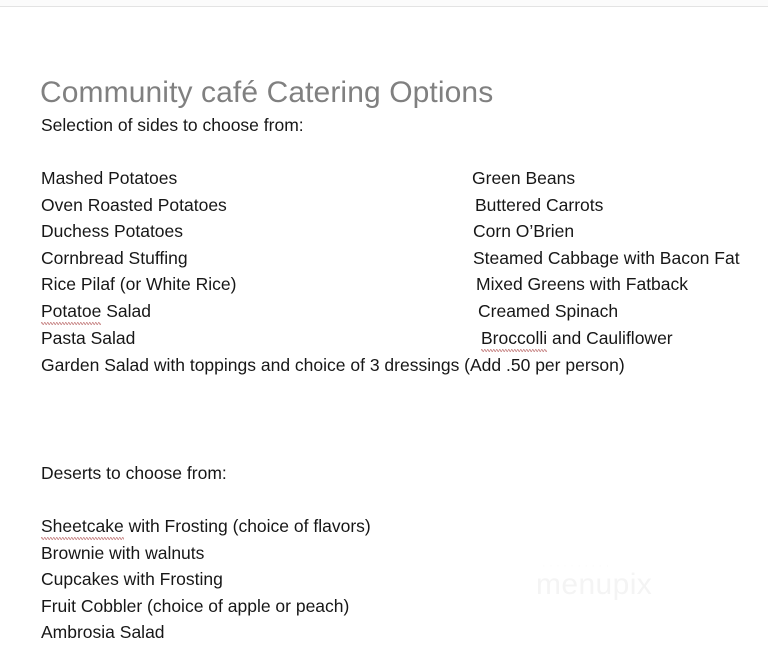 The image size is (768, 670). What do you see at coordinates (82, 528) in the screenshot?
I see `spellcheck-misspelled-word: Sheetcake` at bounding box center [82, 528].